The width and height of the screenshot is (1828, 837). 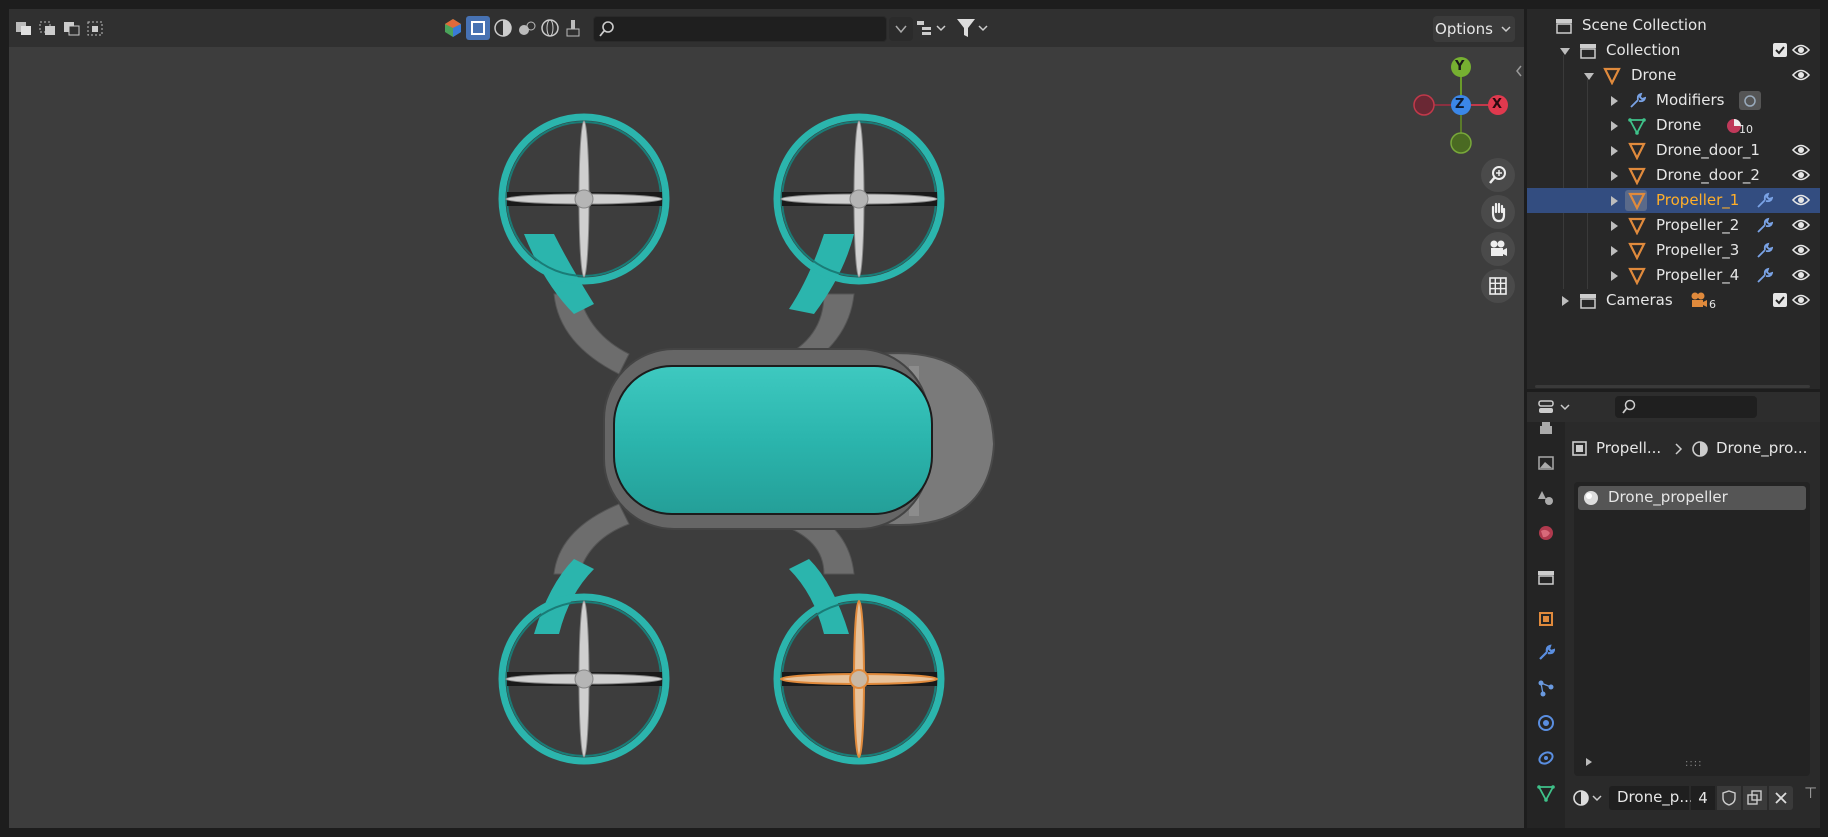 What do you see at coordinates (740, 29) in the screenshot?
I see `viewport-search-input` at bounding box center [740, 29].